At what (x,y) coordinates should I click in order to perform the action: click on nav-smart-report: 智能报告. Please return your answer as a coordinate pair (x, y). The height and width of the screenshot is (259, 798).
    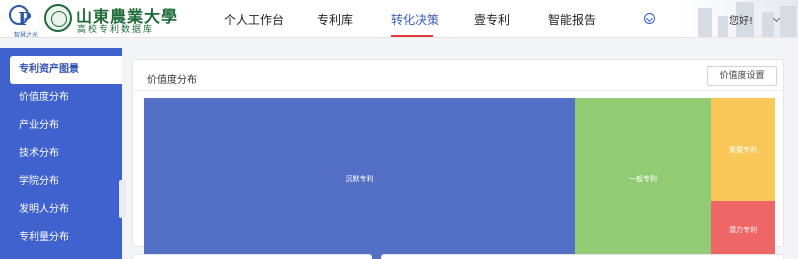
    Looking at the image, I should click on (572, 19).